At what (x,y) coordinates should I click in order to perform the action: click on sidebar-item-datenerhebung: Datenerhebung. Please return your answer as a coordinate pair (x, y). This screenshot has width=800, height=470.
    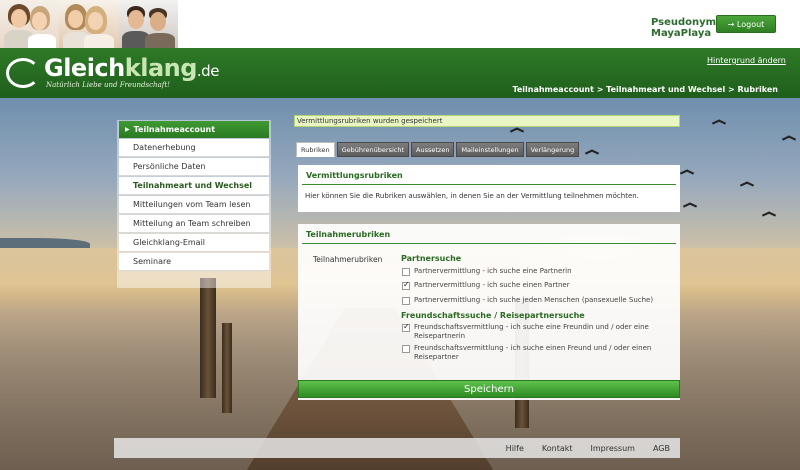
    Looking at the image, I should click on (194, 148).